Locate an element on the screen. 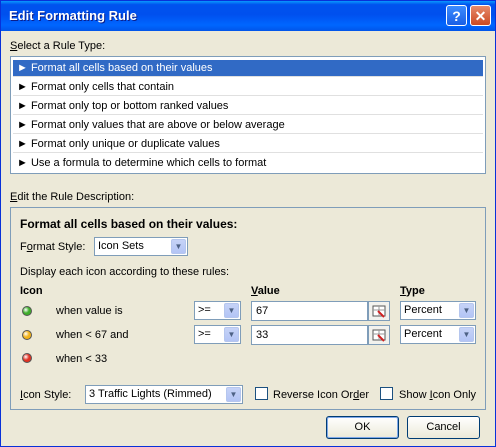  rule-1-type: Percent is located at coordinates (423, 310).